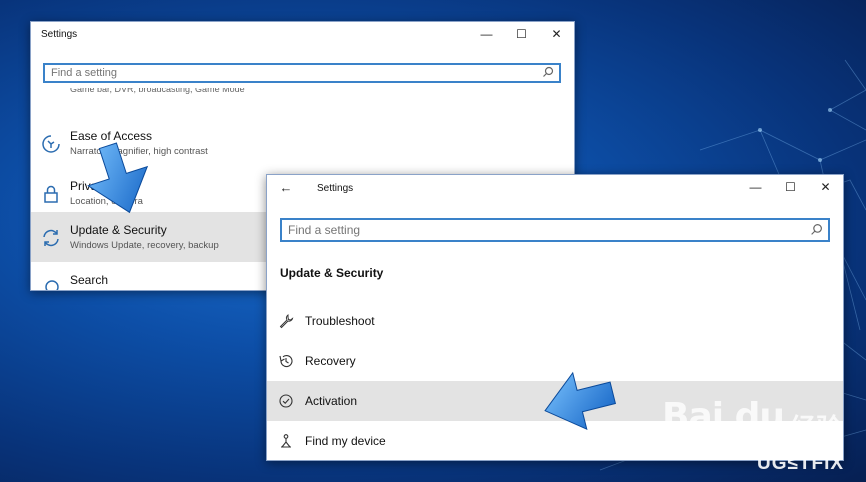 This screenshot has width=866, height=482. I want to click on baidu-watermark-cn: 经验, so click(816, 428).